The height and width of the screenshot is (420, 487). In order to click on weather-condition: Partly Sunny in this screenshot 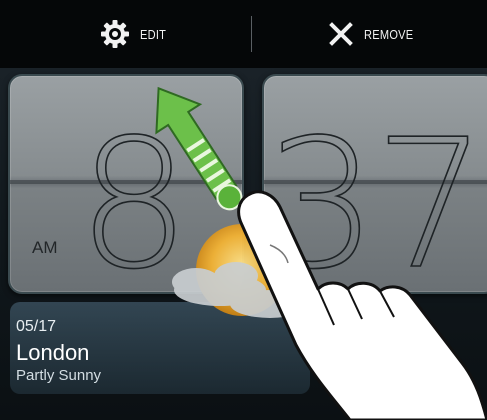, I will do `click(59, 375)`.